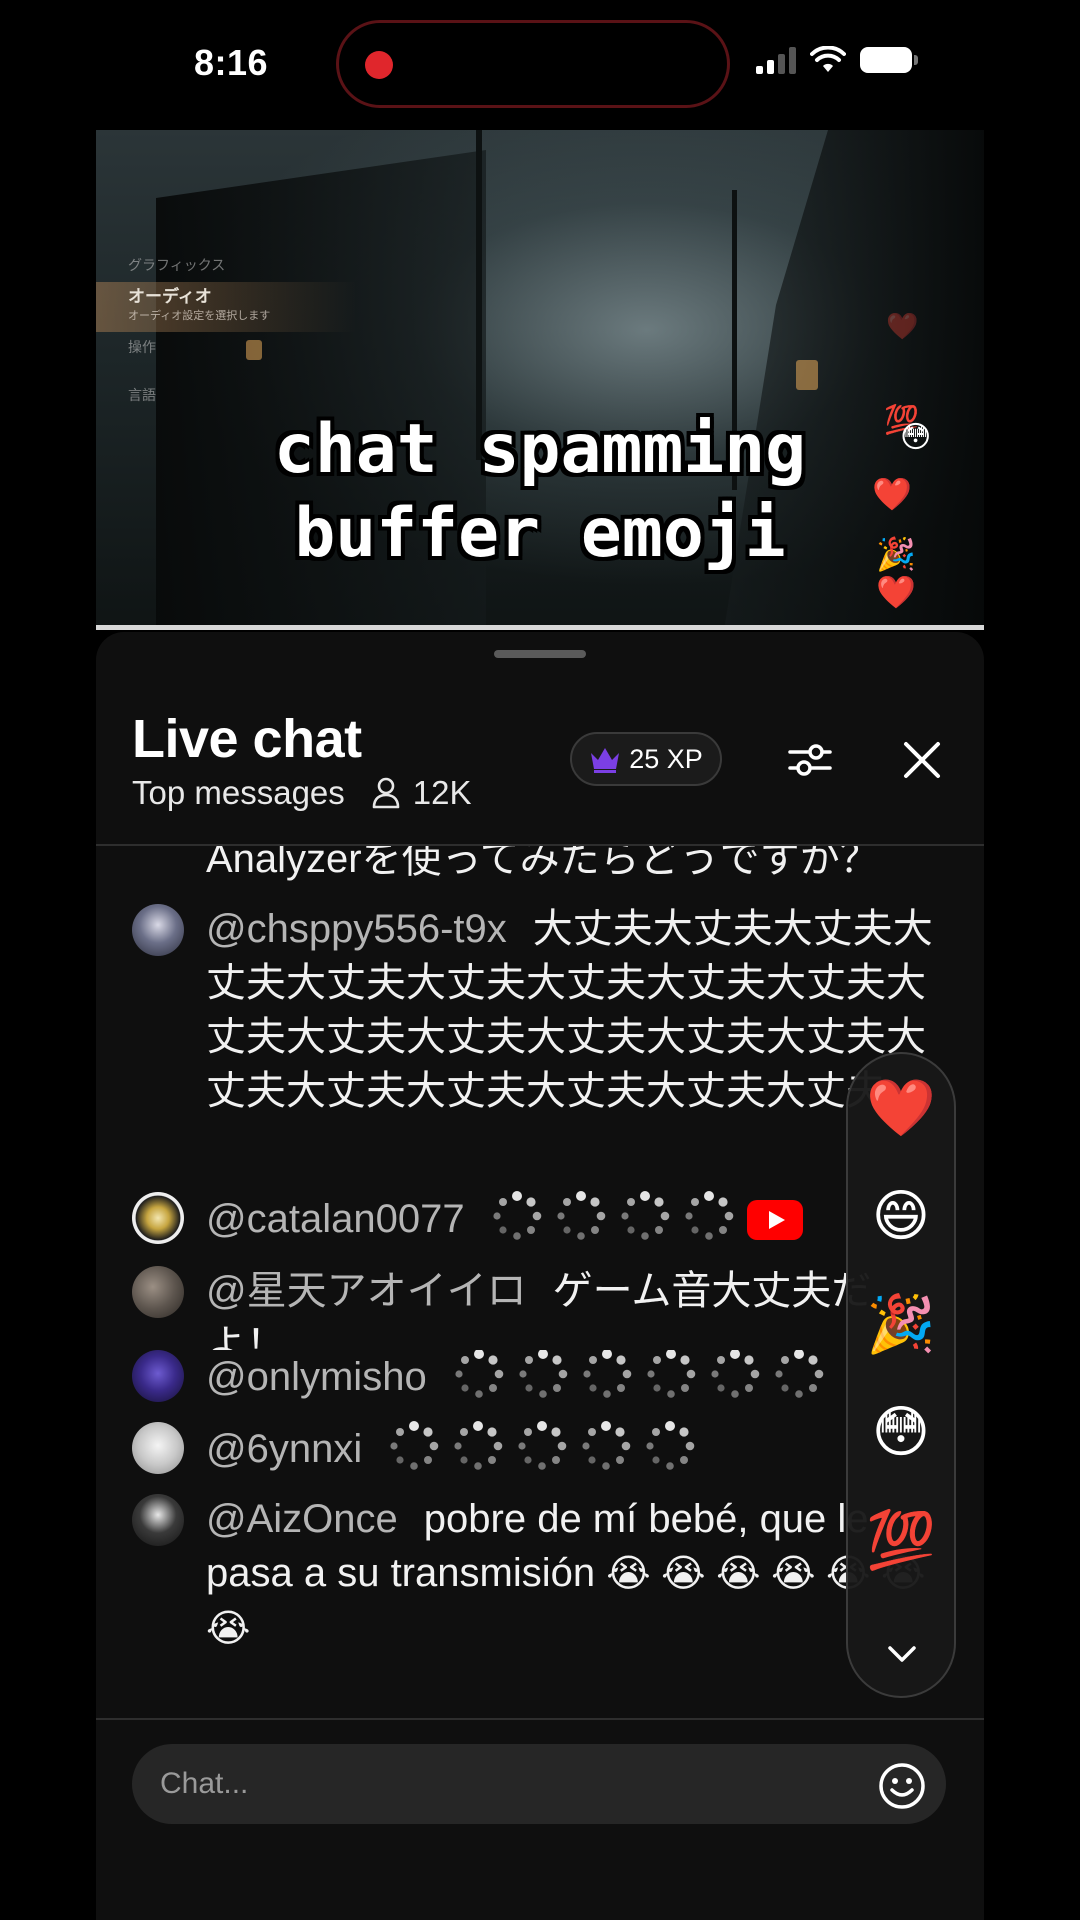 The height and width of the screenshot is (1920, 1080). What do you see at coordinates (901, 1432) in the screenshot?
I see `reaction-flushed-button: 😳` at bounding box center [901, 1432].